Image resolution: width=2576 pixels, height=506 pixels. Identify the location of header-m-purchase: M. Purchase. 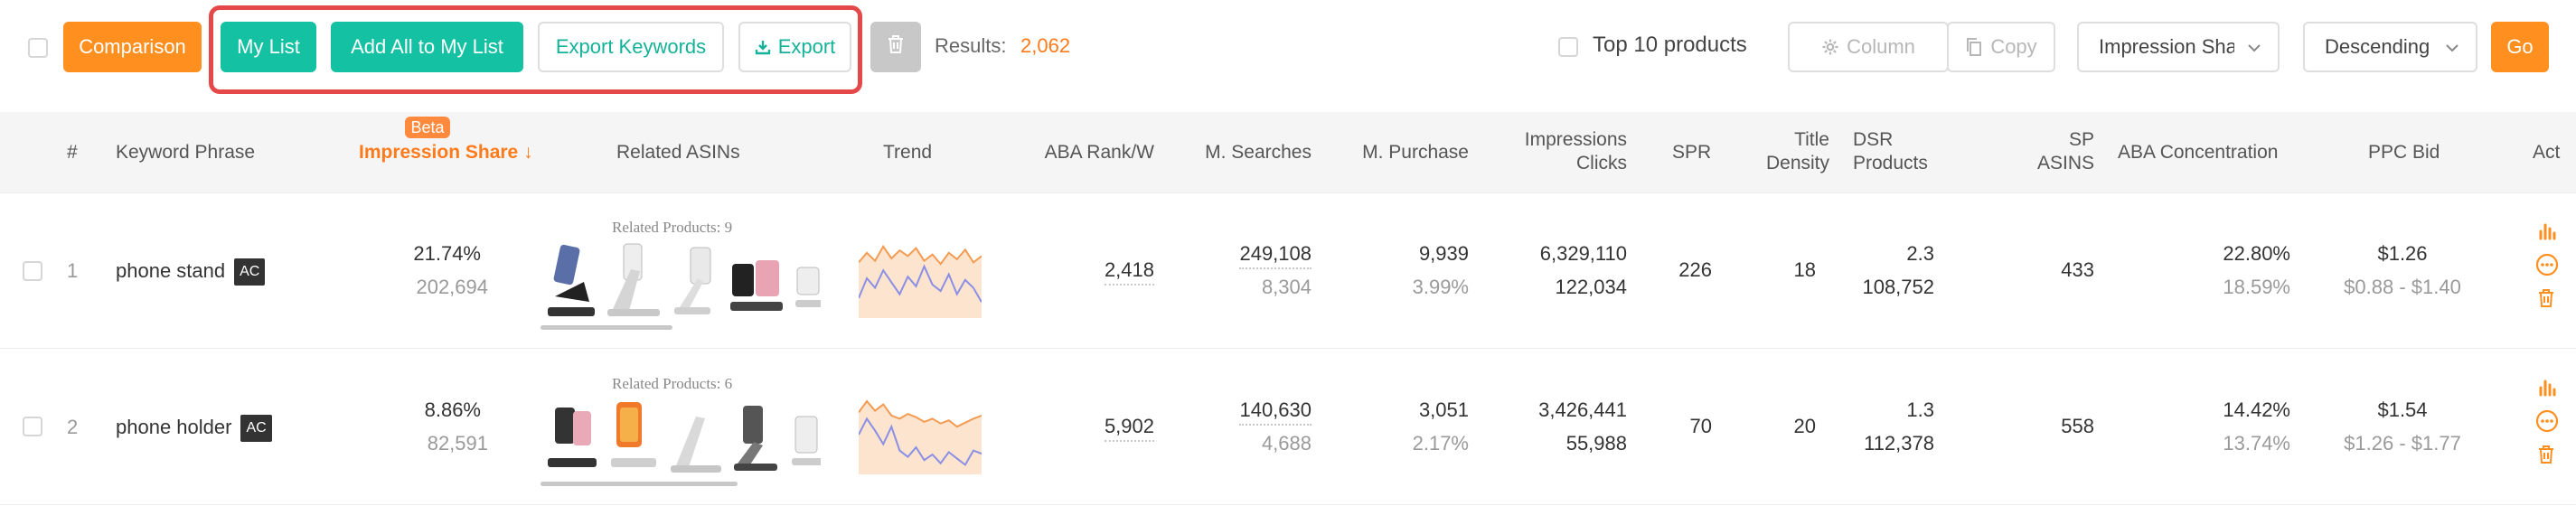
(1415, 152).